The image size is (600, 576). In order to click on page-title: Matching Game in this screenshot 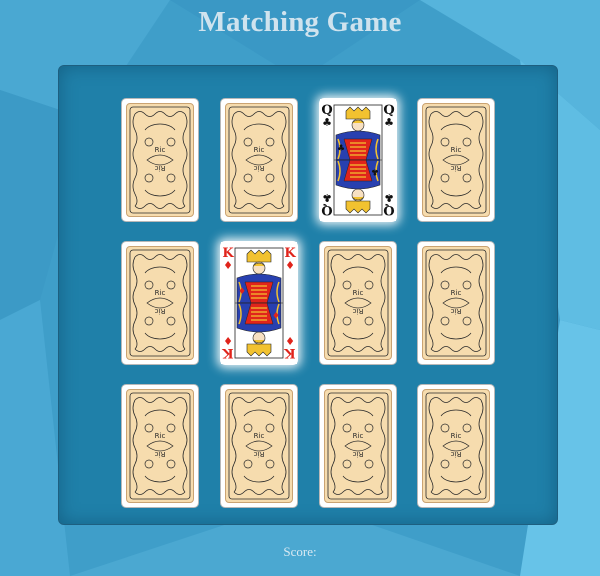, I will do `click(300, 22)`.